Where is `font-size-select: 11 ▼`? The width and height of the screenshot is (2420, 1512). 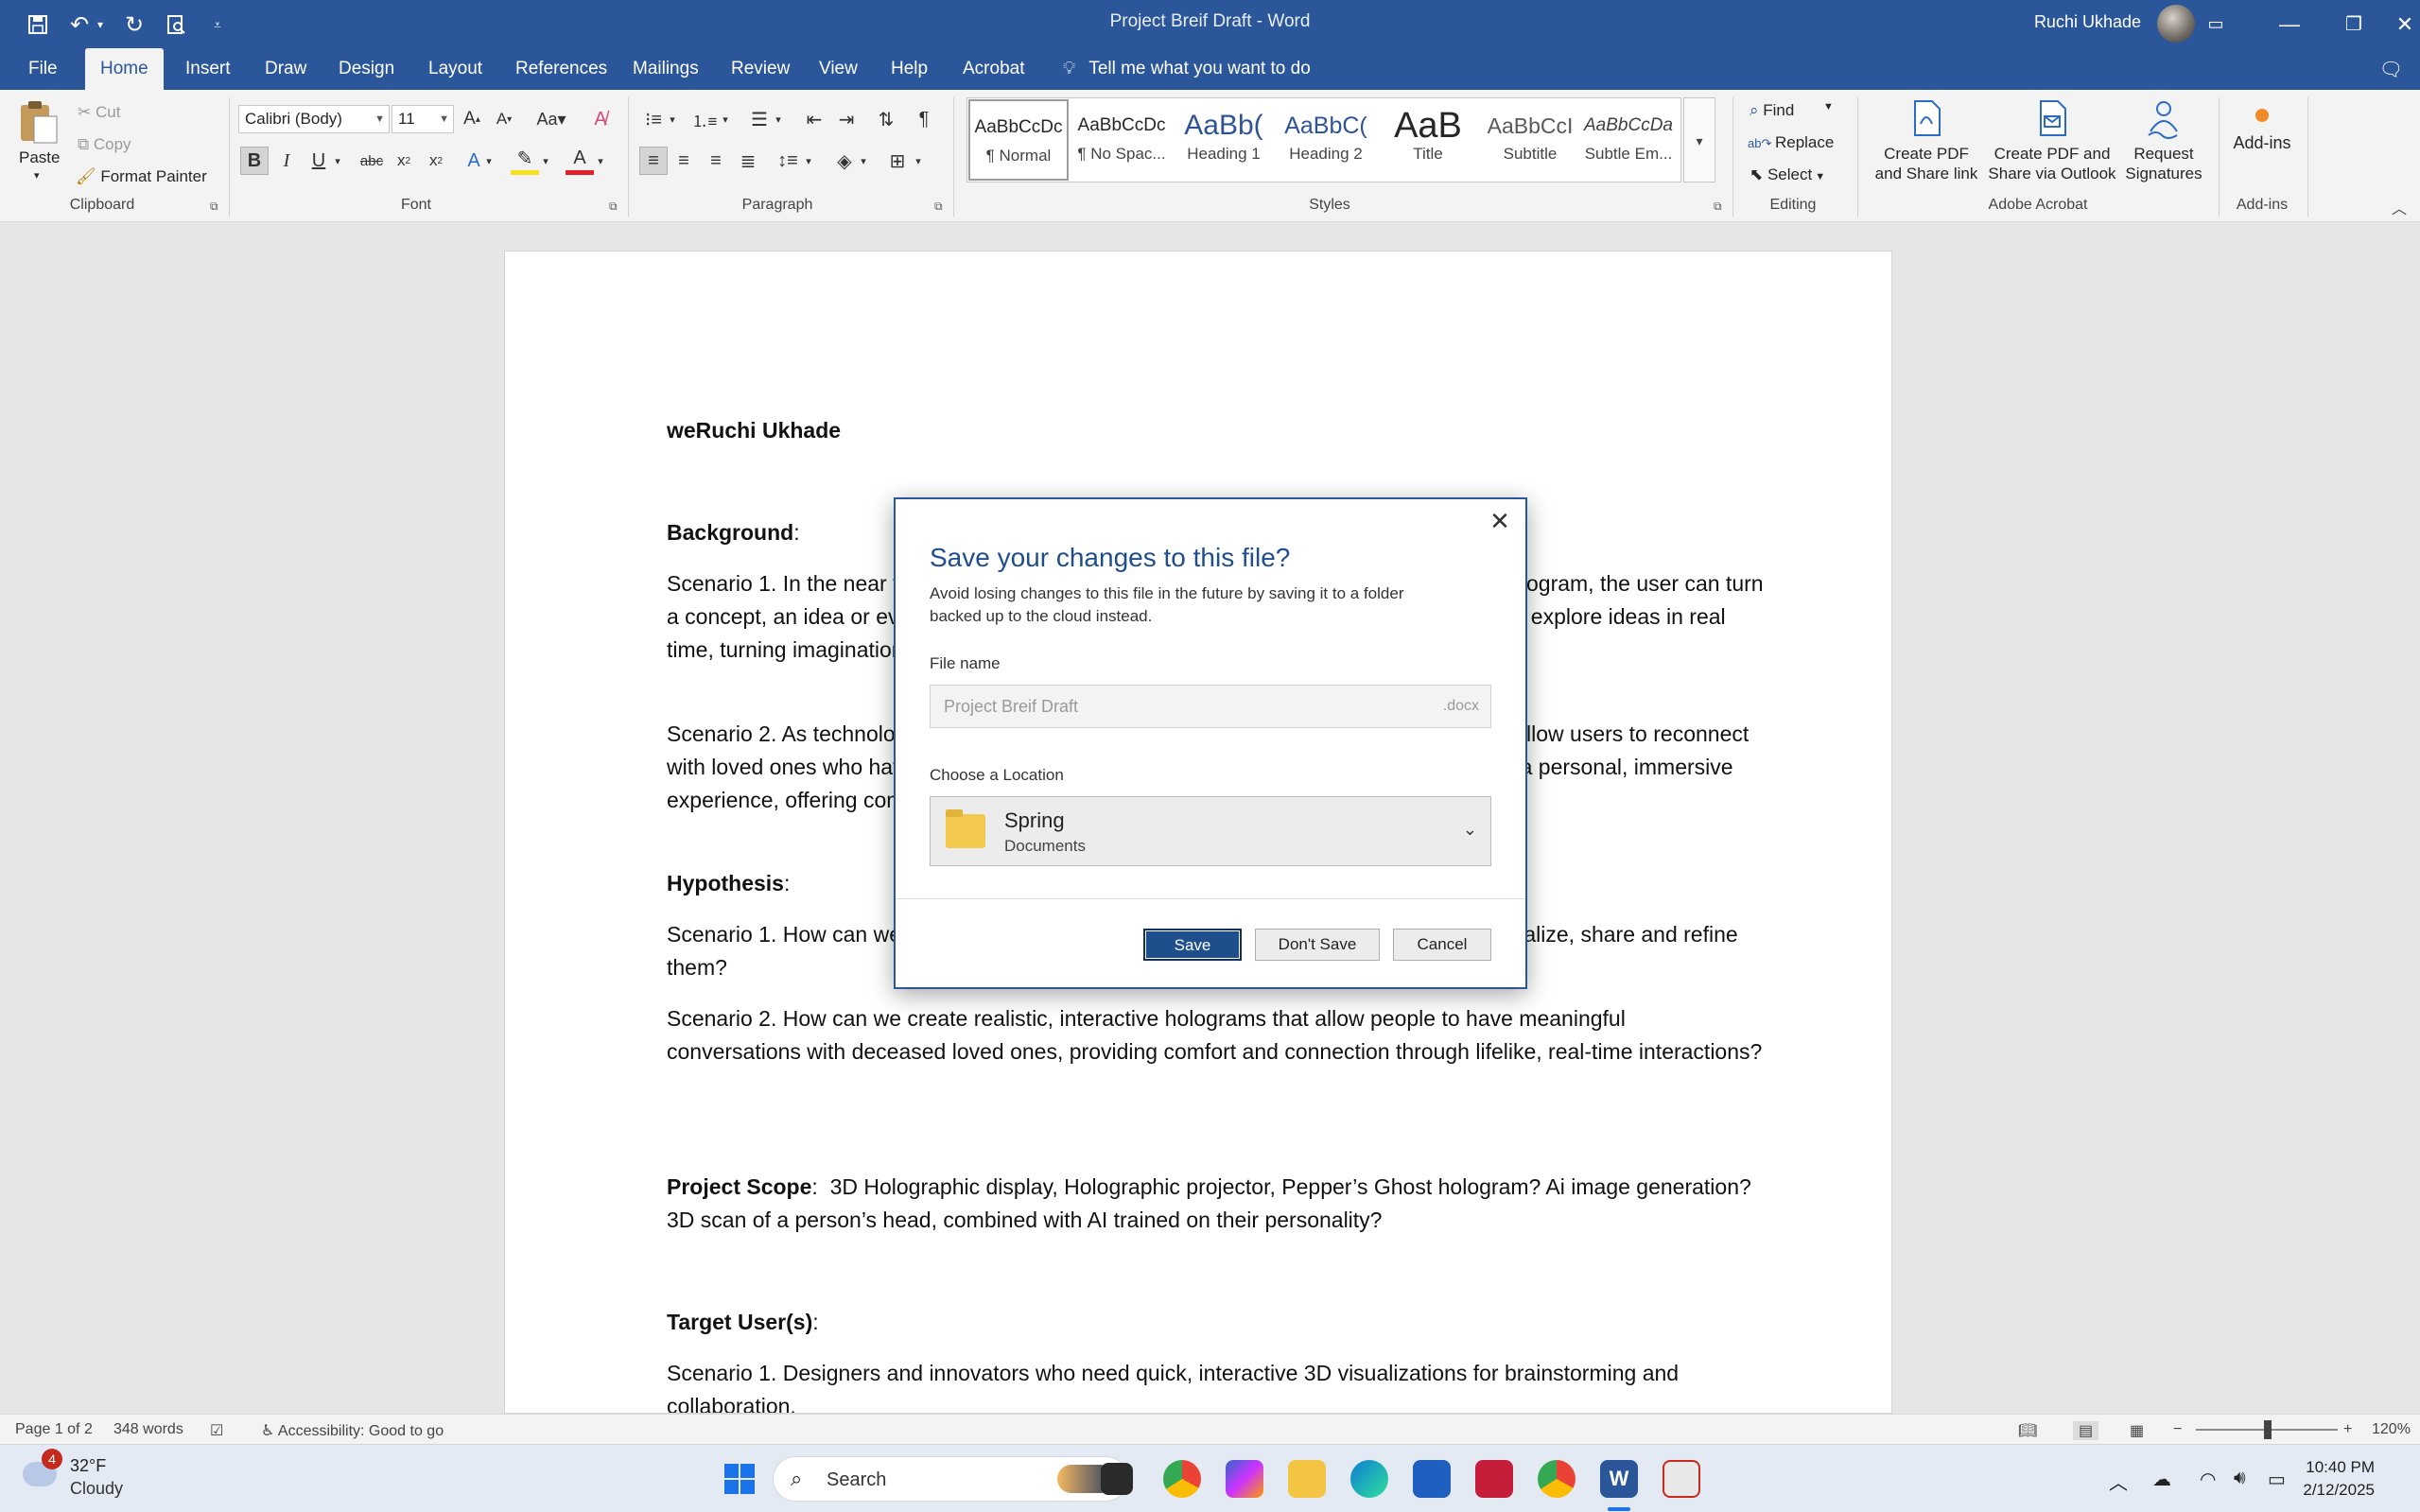 font-size-select: 11 ▼ is located at coordinates (423, 119).